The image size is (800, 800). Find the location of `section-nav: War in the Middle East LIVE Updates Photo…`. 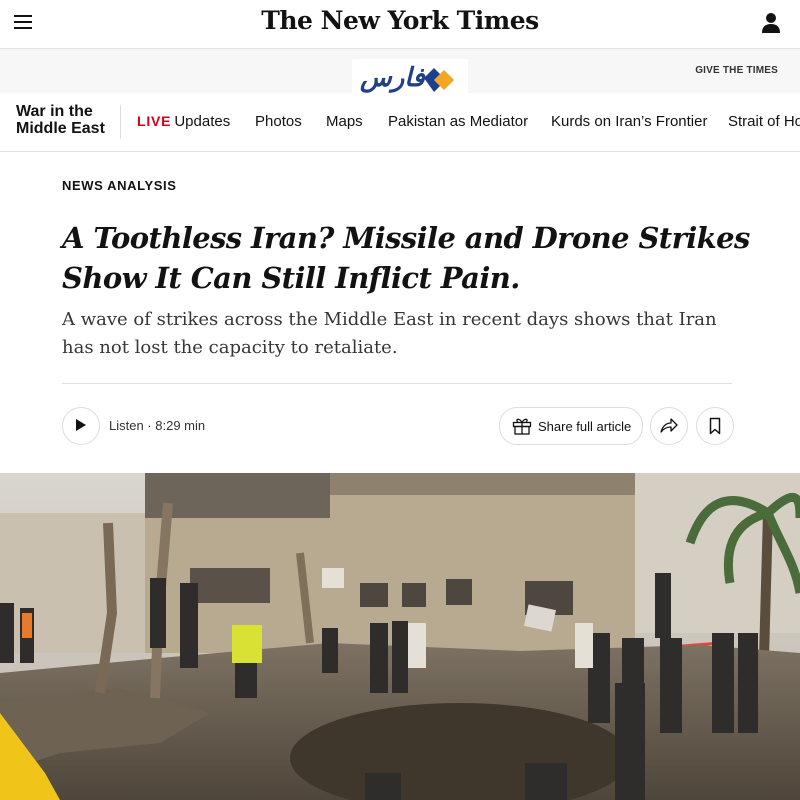

section-nav: War in the Middle East LIVE Updates Photo… is located at coordinates (400, 122).